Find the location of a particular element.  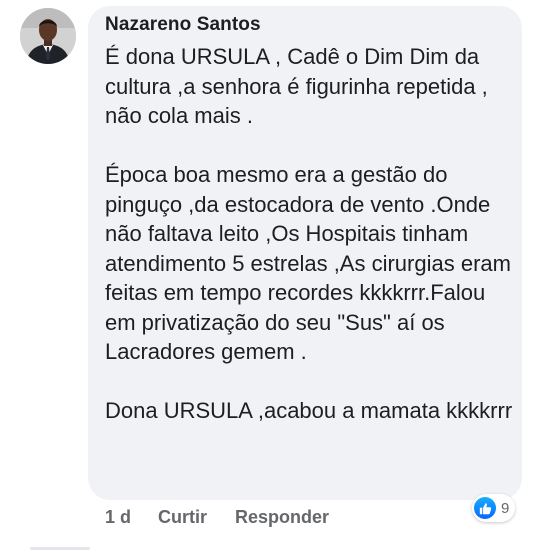

like-button: Curtir is located at coordinates (182, 517).